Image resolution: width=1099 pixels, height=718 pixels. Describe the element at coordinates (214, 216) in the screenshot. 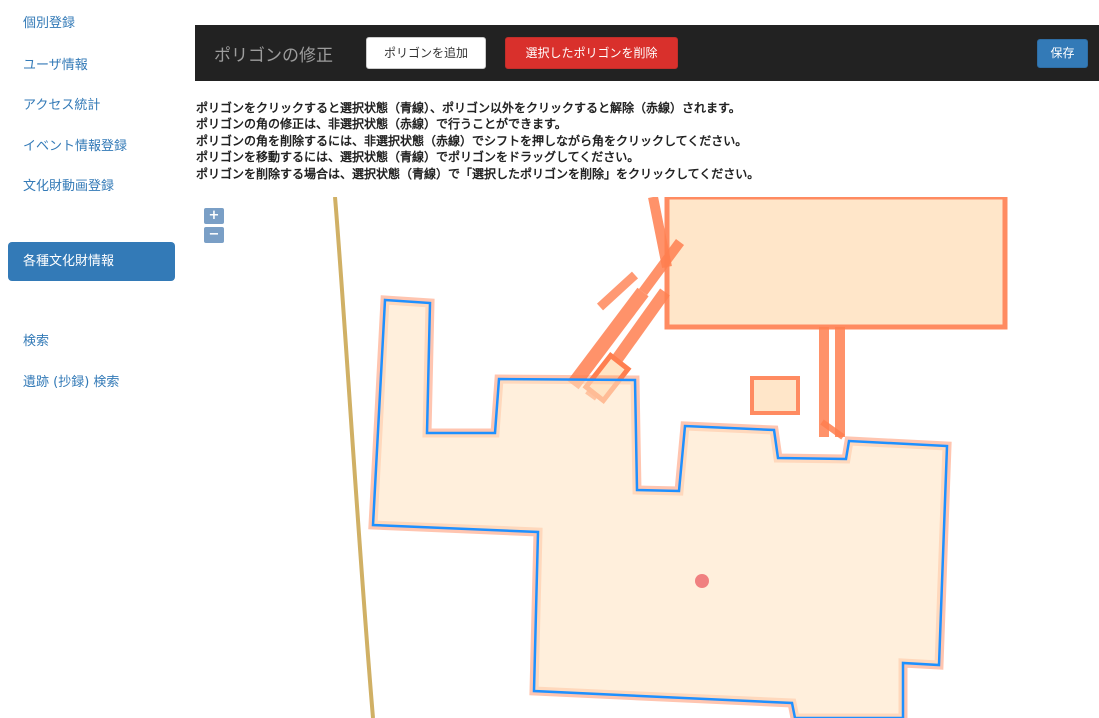

I see `zoom-in-button: +` at that location.